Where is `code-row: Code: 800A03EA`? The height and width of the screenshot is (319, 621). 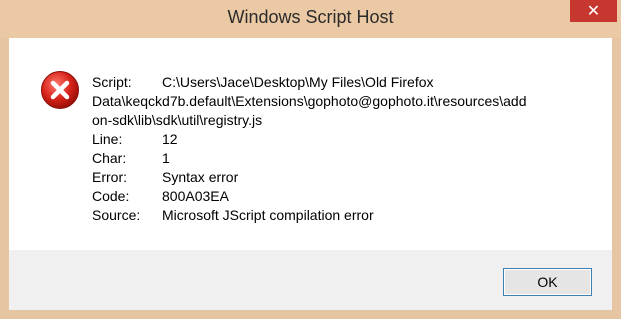
code-row: Code: 800A03EA is located at coordinates (344, 196).